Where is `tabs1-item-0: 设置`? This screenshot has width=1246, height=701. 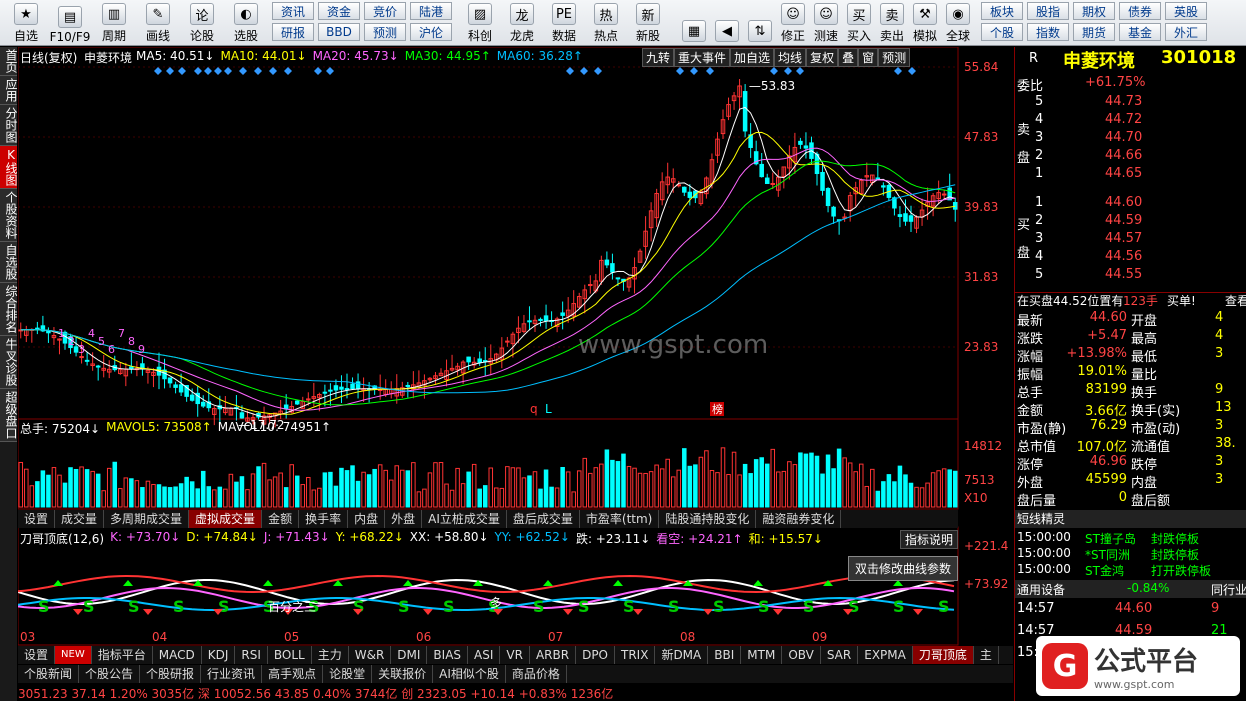
tabs1-item-0: 设置 is located at coordinates (37, 519).